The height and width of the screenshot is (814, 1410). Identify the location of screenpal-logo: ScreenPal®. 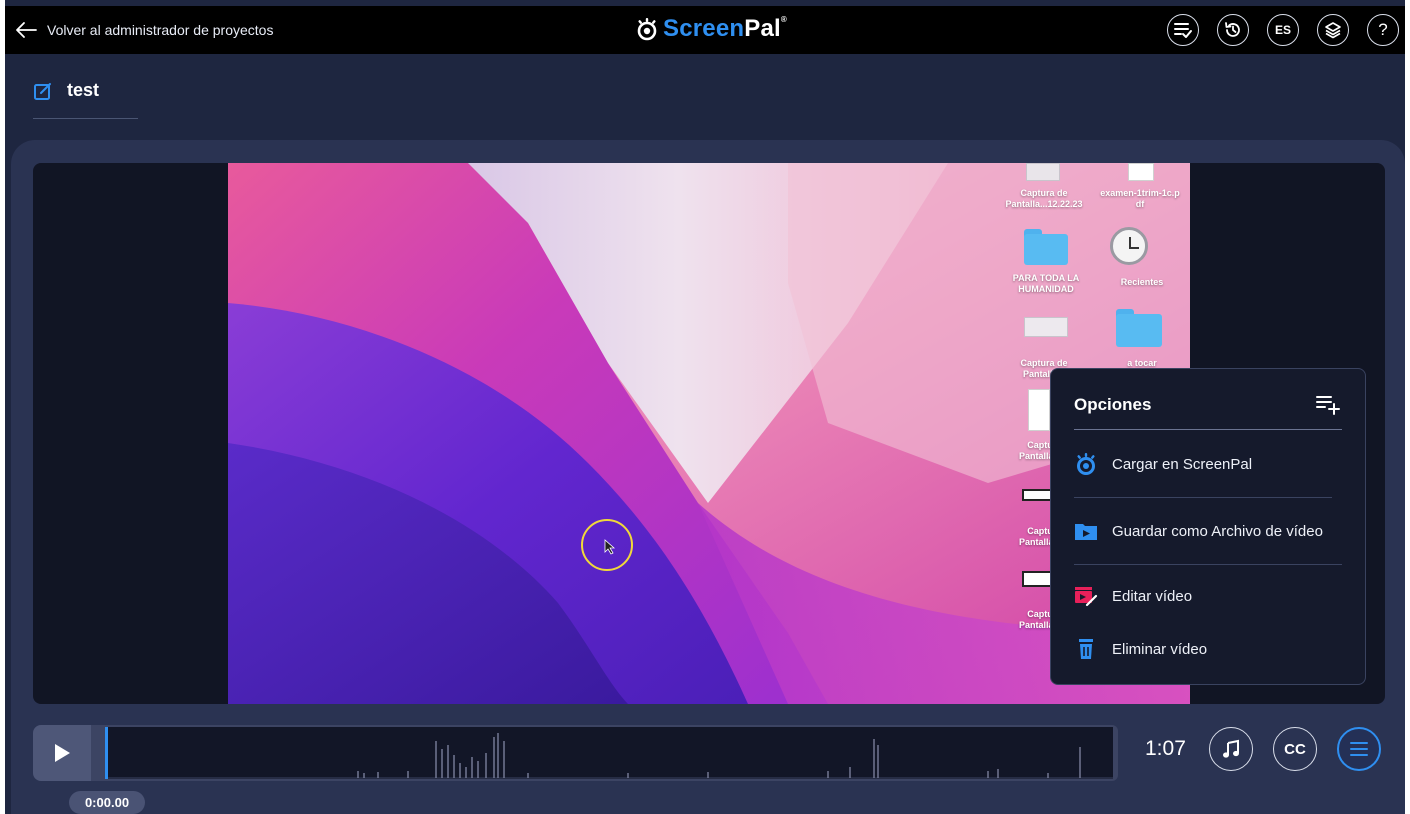
(711, 29).